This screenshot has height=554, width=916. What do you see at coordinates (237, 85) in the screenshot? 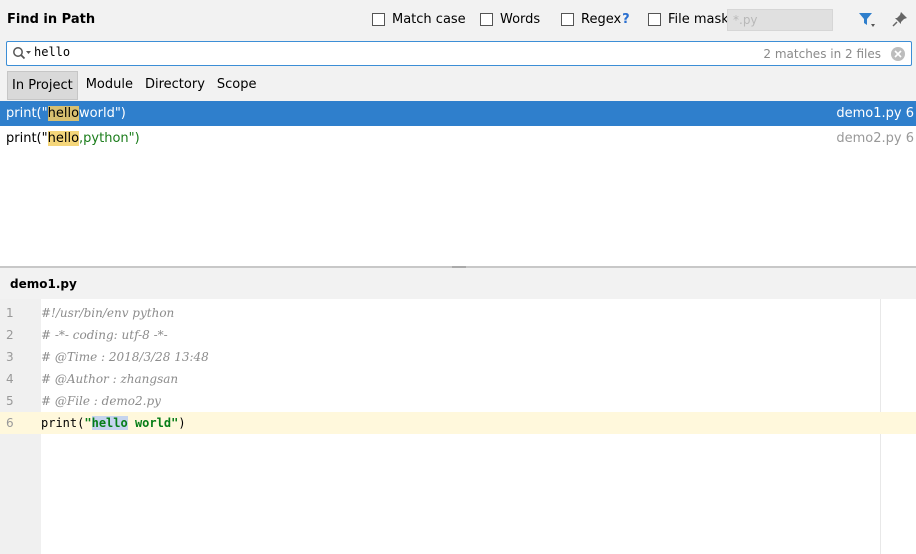
I see `tab-scope: Scope` at bounding box center [237, 85].